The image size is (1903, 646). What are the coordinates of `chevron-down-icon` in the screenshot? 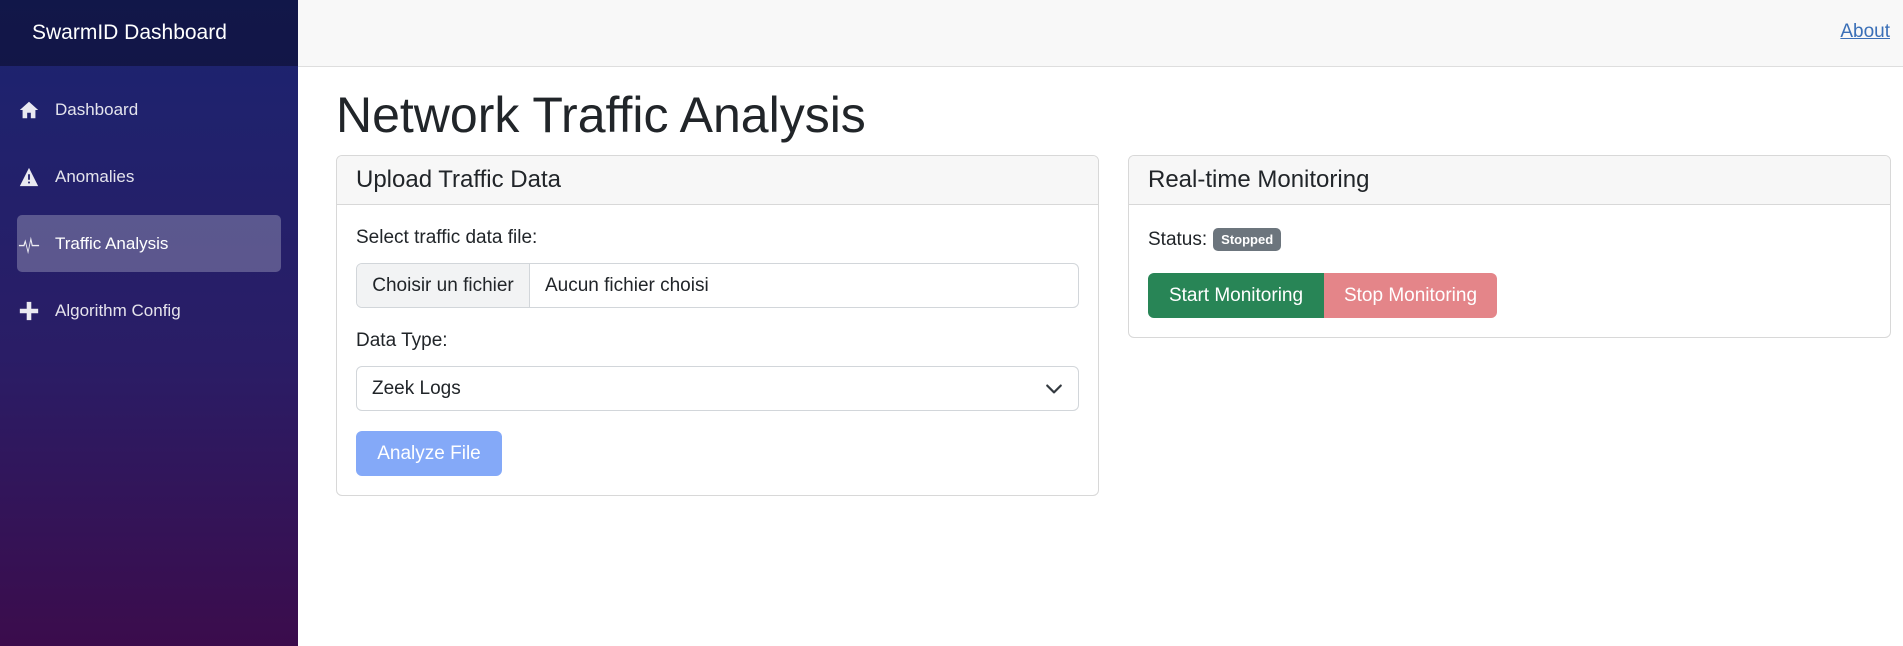 It's located at (1054, 389).